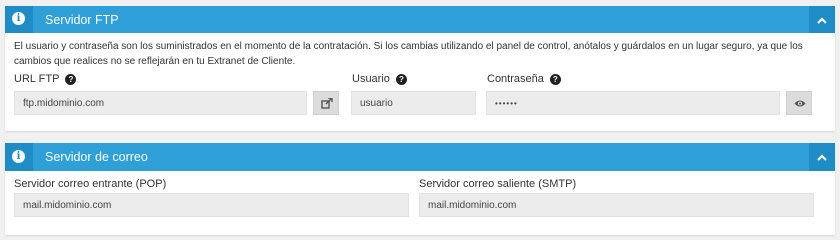 The width and height of the screenshot is (840, 240). What do you see at coordinates (160, 103) in the screenshot?
I see `url-ftp-field: ftp.midominio.com` at bounding box center [160, 103].